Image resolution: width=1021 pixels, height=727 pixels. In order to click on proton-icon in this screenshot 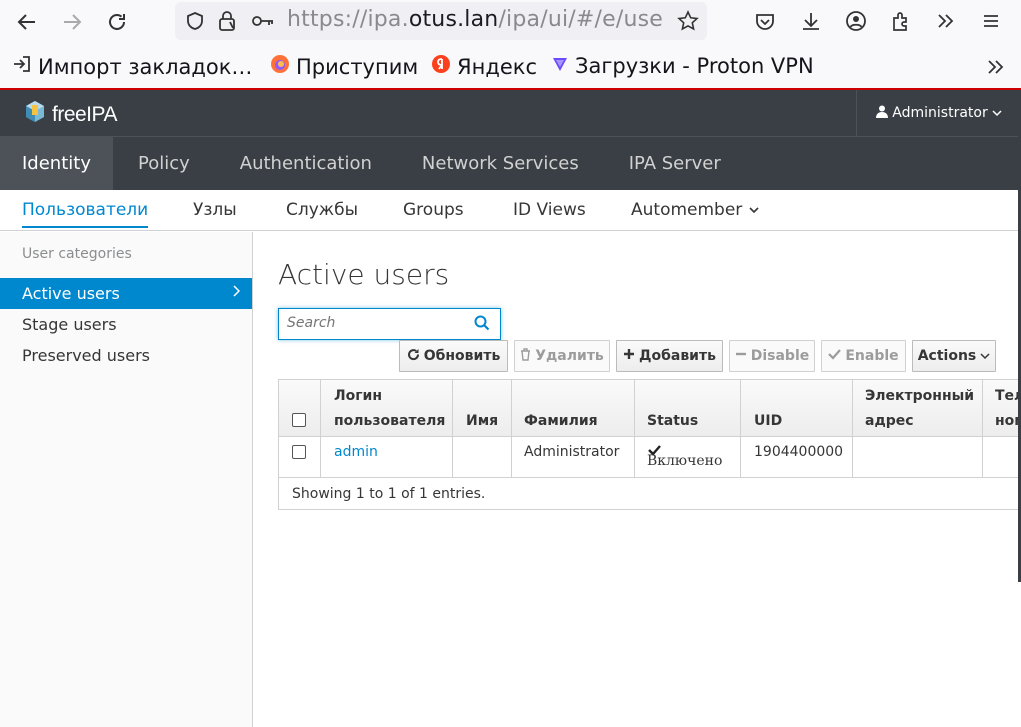, I will do `click(560, 66)`.